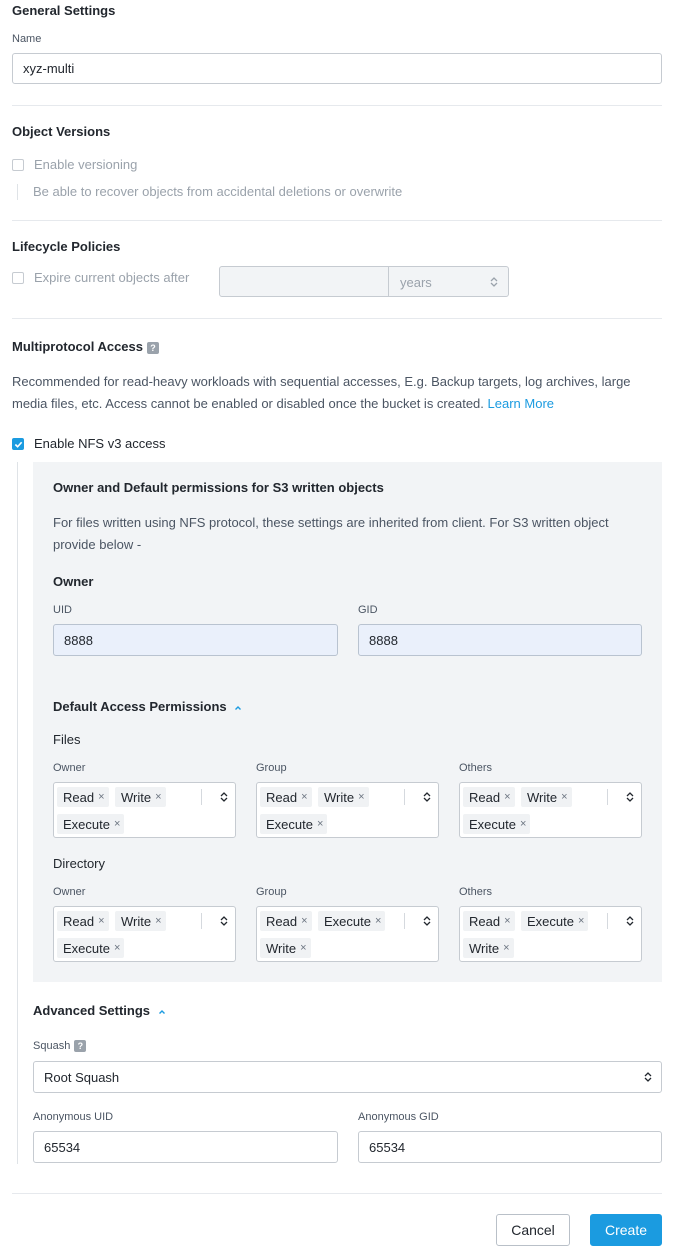 This screenshot has height=1255, width=682. I want to click on create-button: Create, so click(626, 1230).